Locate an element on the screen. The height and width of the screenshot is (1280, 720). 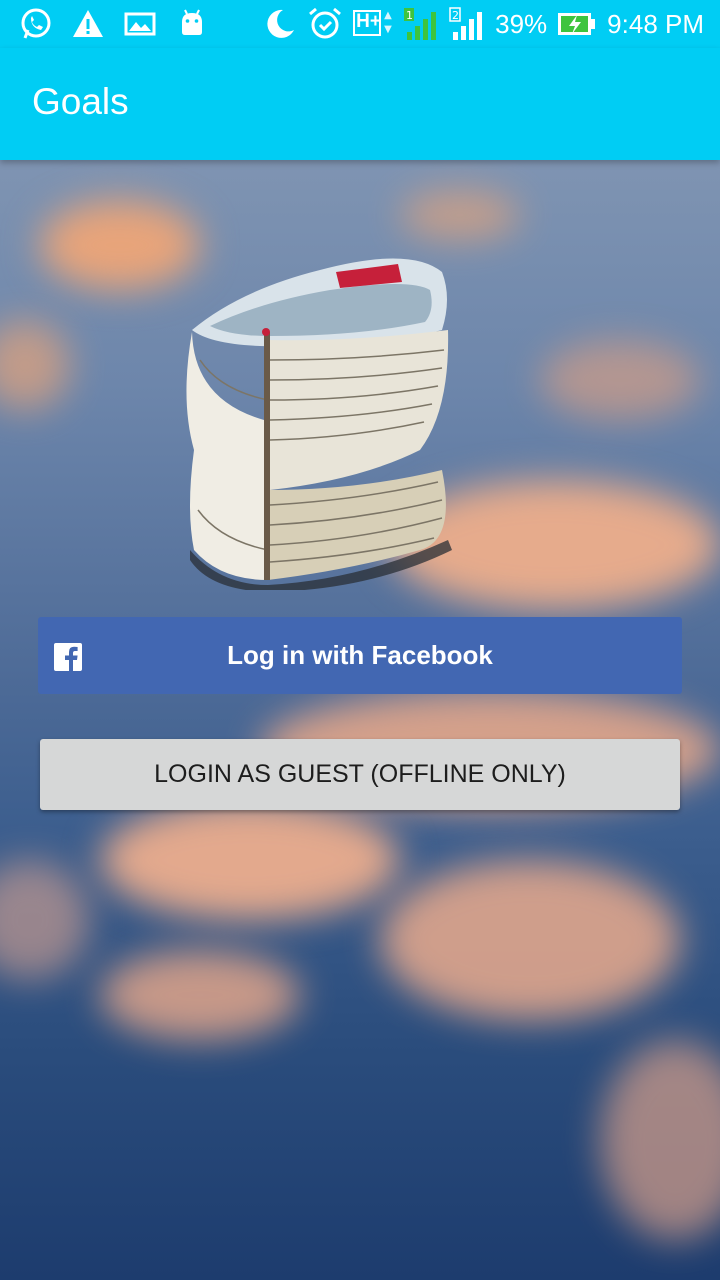
whatsapp-icon is located at coordinates (36, 23).